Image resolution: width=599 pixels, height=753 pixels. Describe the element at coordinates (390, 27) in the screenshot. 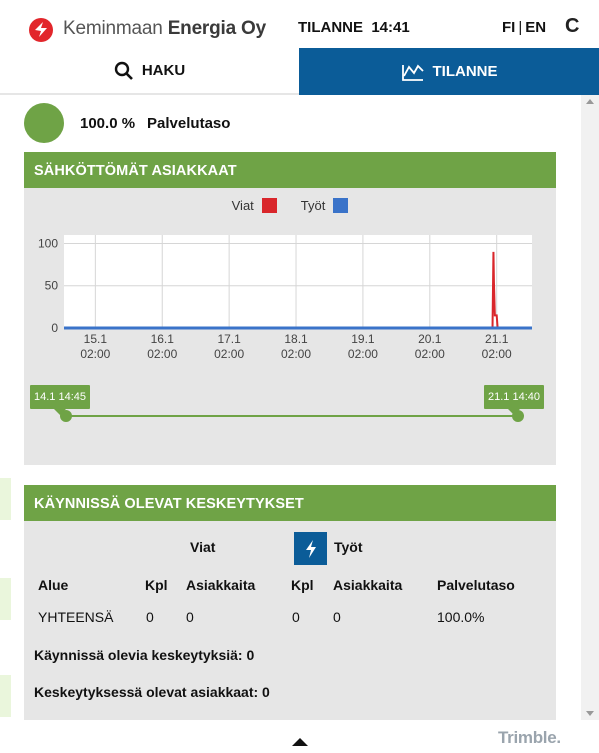

I see `status-clock: 14:41` at that location.